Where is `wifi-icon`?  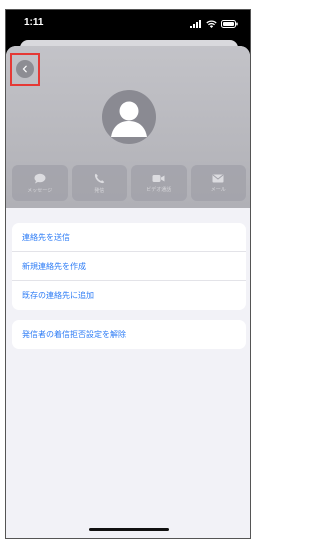
wifi-icon is located at coordinates (211, 24).